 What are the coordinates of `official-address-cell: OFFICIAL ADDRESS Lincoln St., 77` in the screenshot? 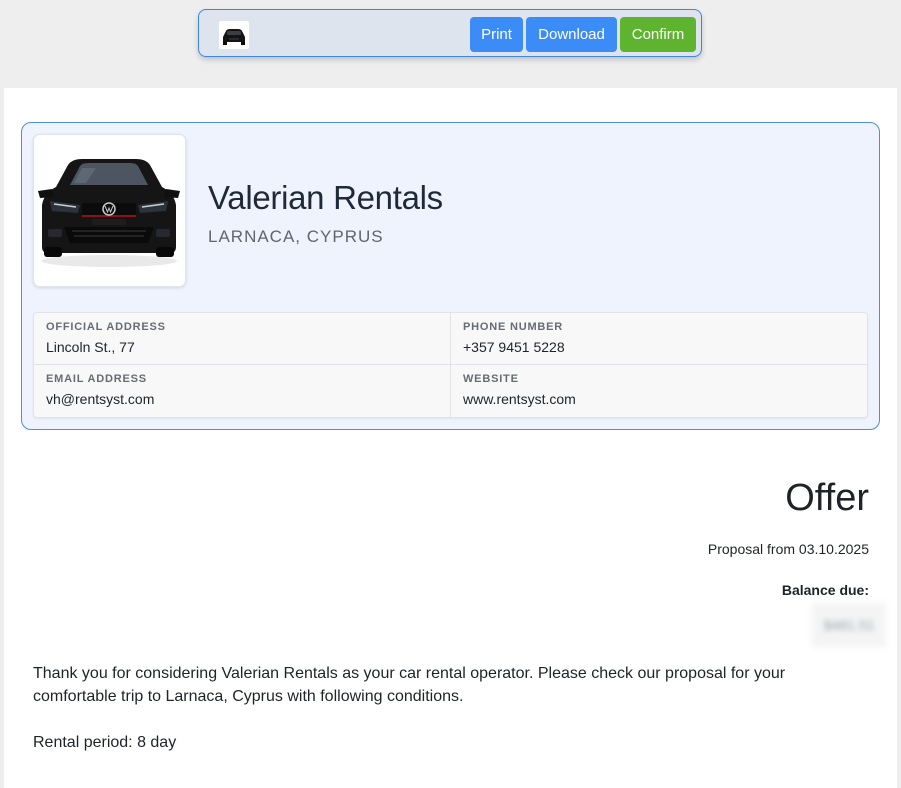 It's located at (242, 339).